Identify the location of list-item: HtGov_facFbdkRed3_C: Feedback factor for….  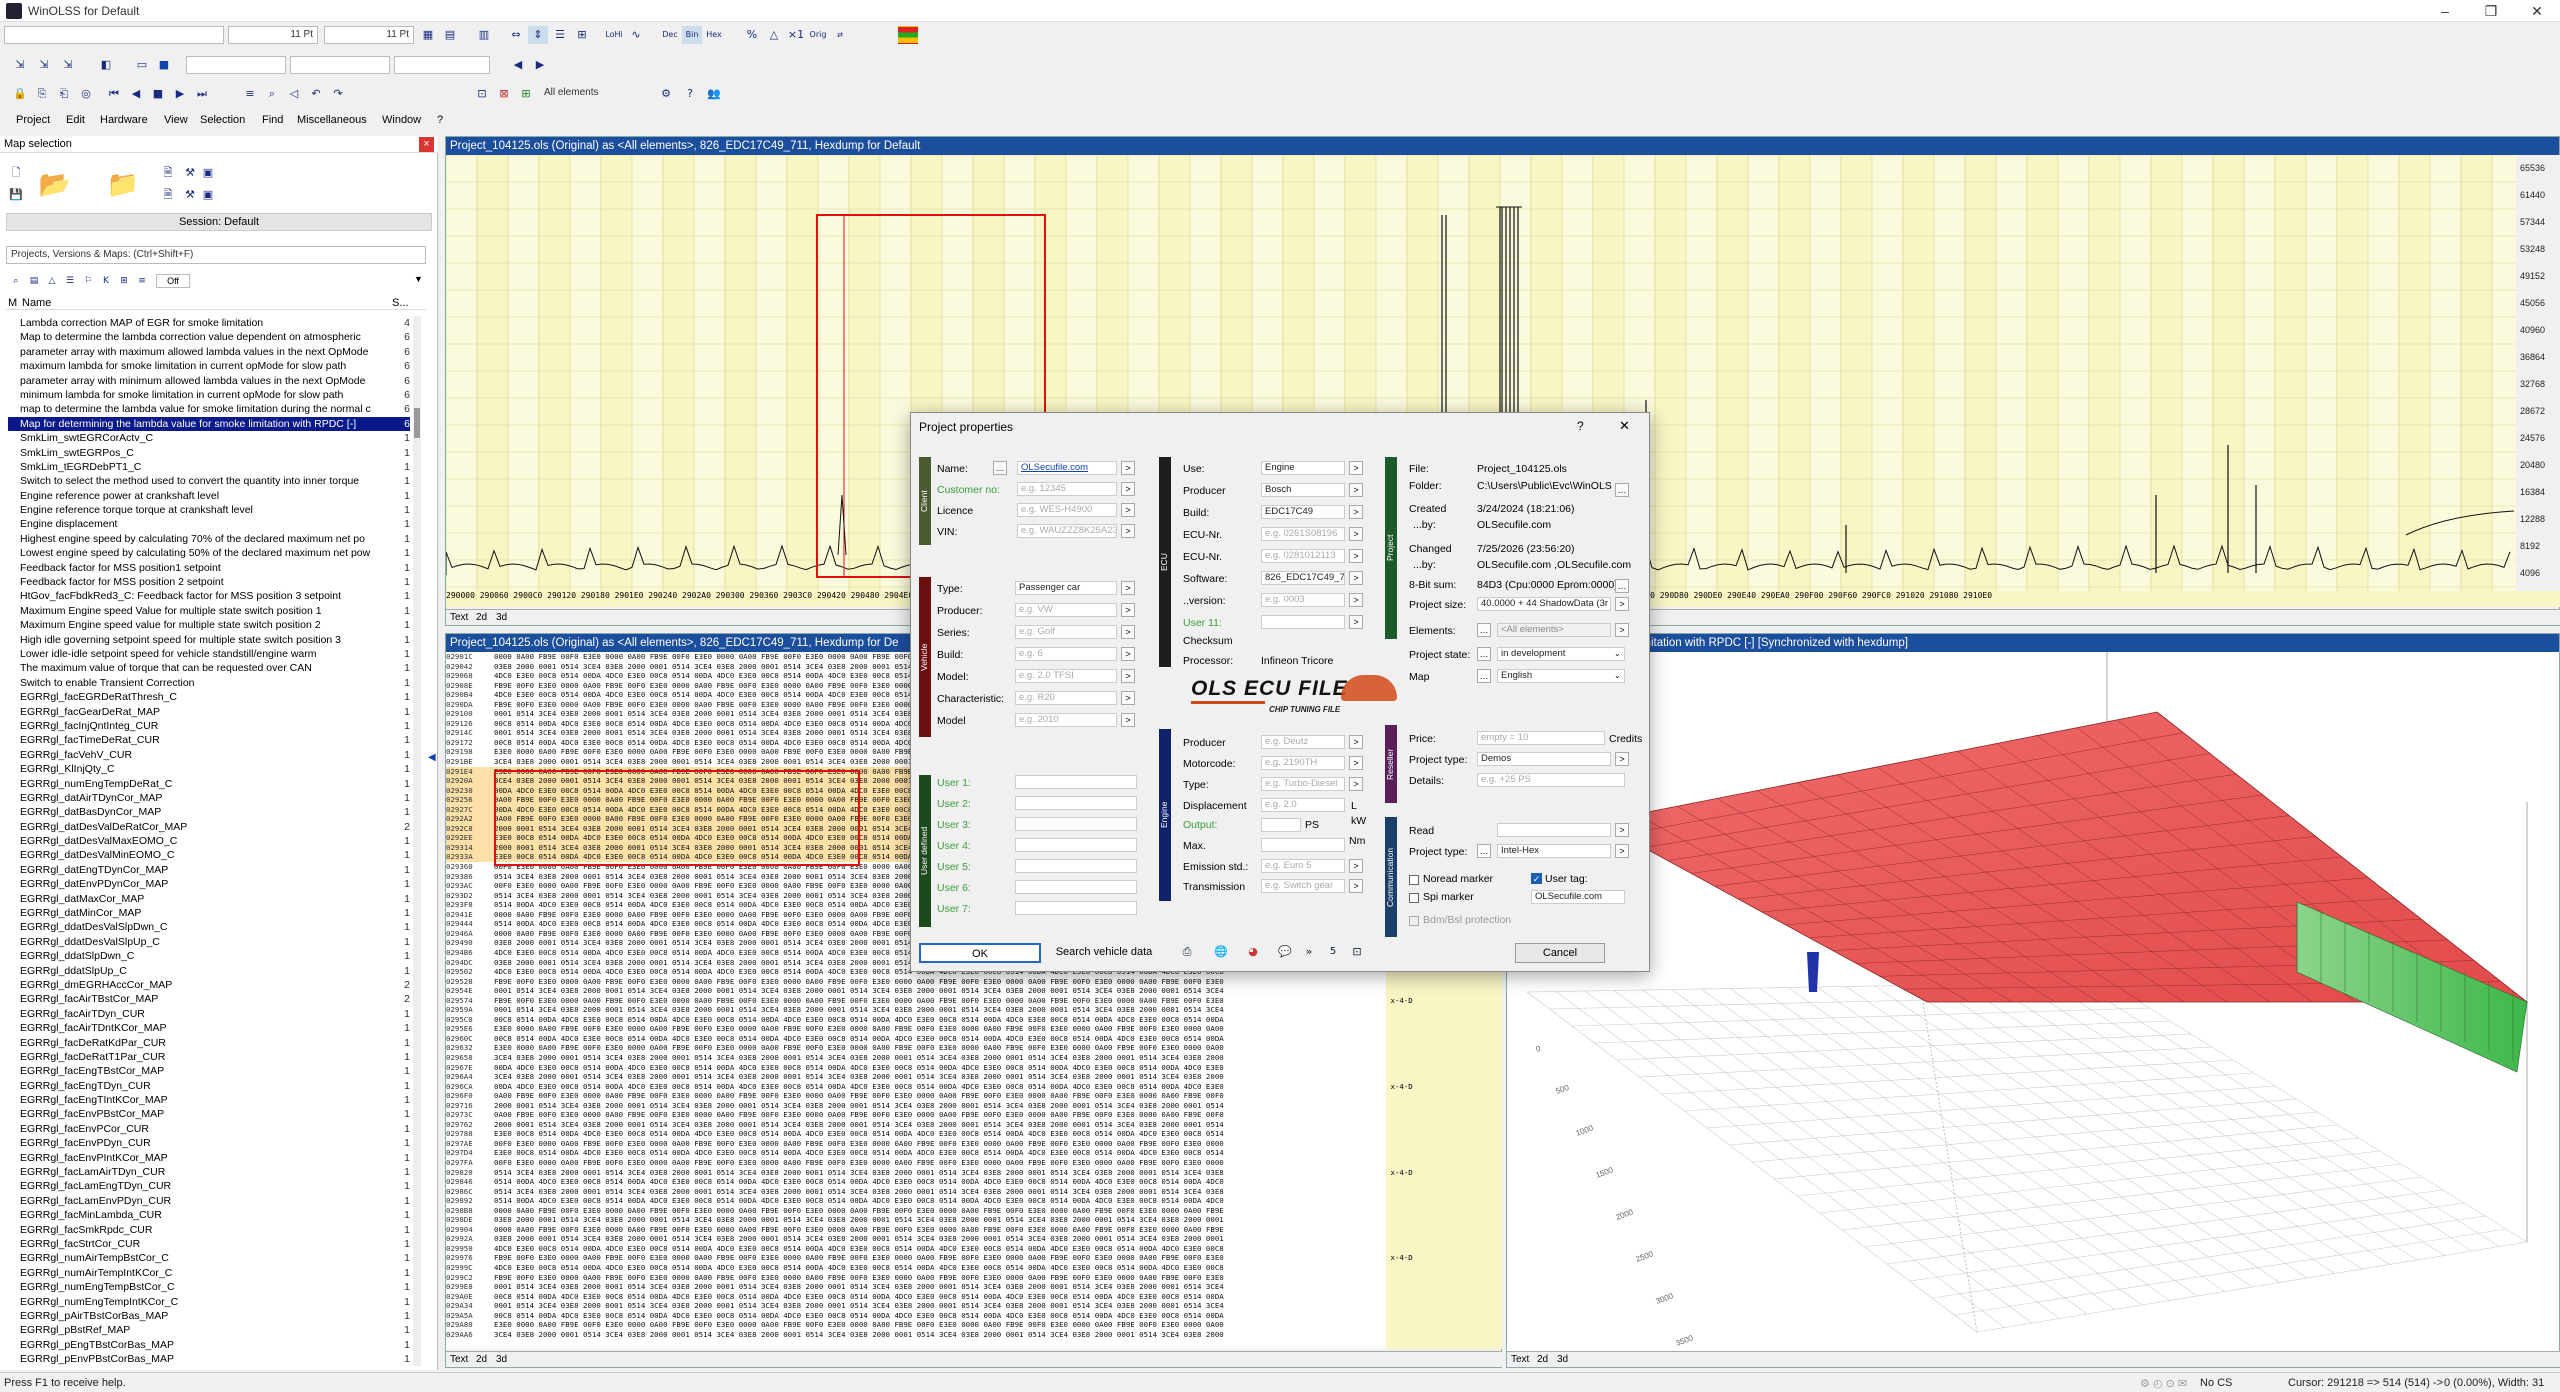
(209, 596).